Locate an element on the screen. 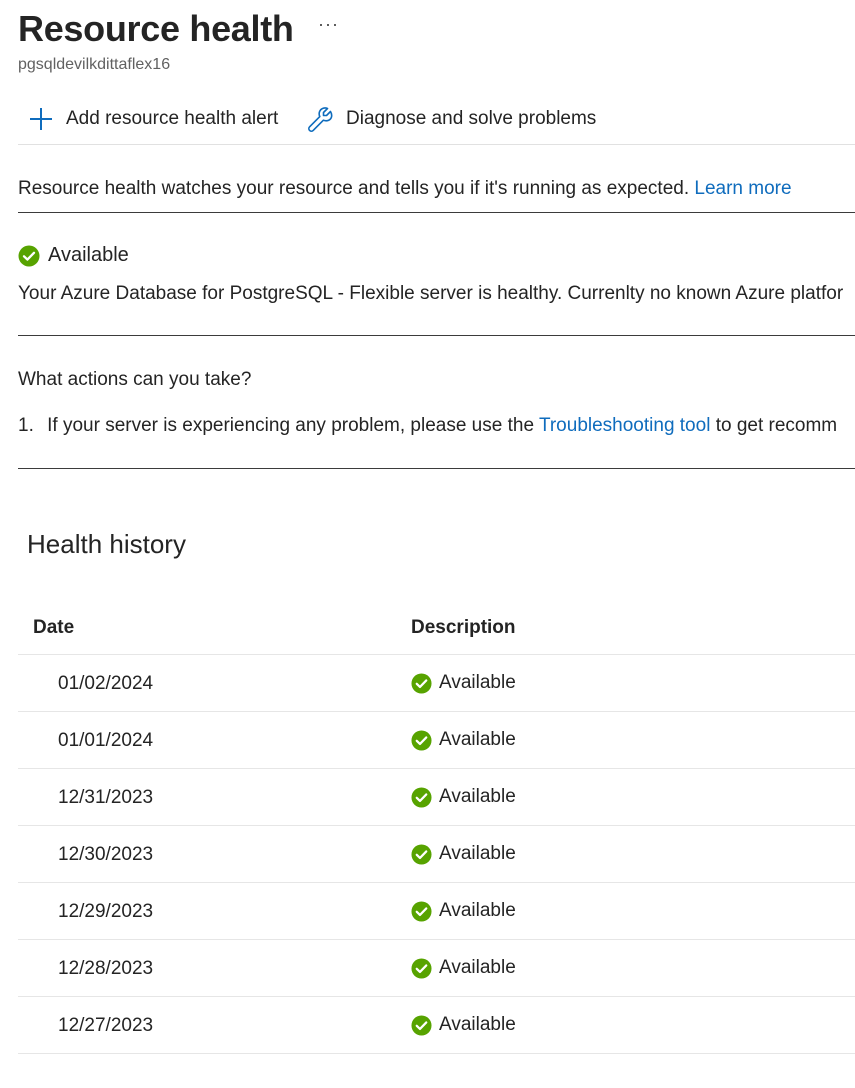 The width and height of the screenshot is (855, 1088). table-row: 12/30/2023 Available is located at coordinates (436, 854).